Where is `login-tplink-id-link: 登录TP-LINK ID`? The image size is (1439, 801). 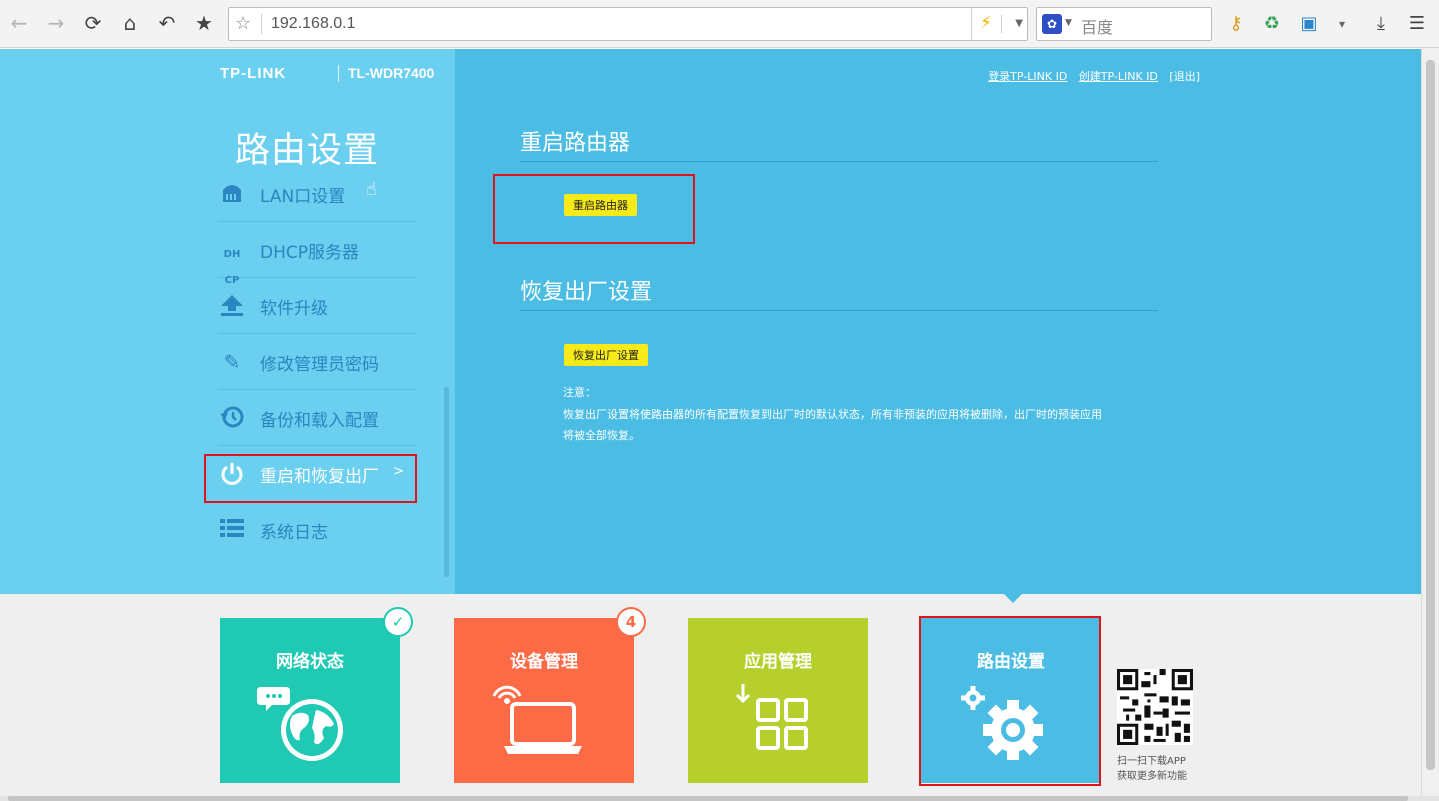 login-tplink-id-link: 登录TP-LINK ID is located at coordinates (1027, 76).